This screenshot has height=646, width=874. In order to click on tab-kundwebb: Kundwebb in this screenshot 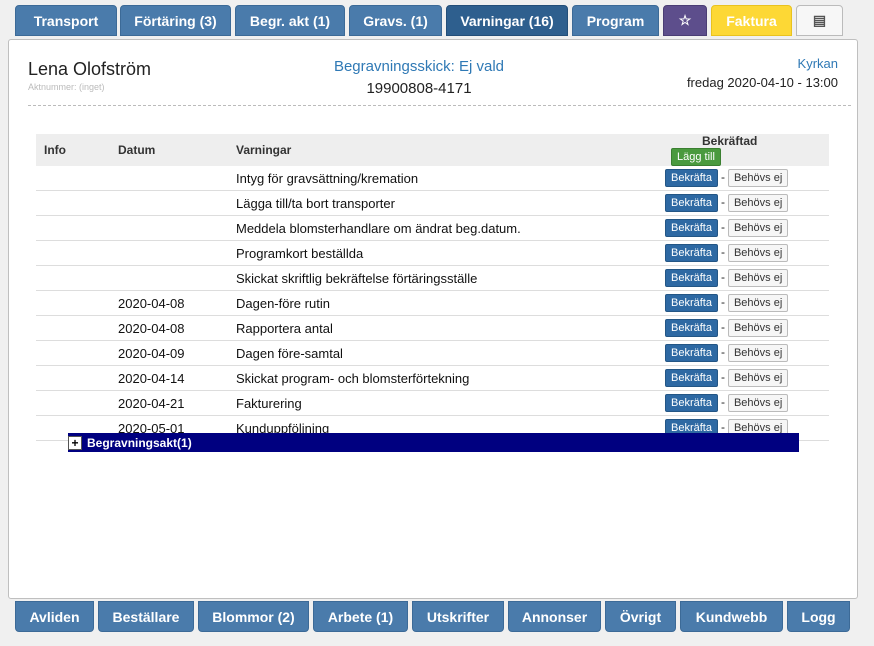, I will do `click(731, 616)`.